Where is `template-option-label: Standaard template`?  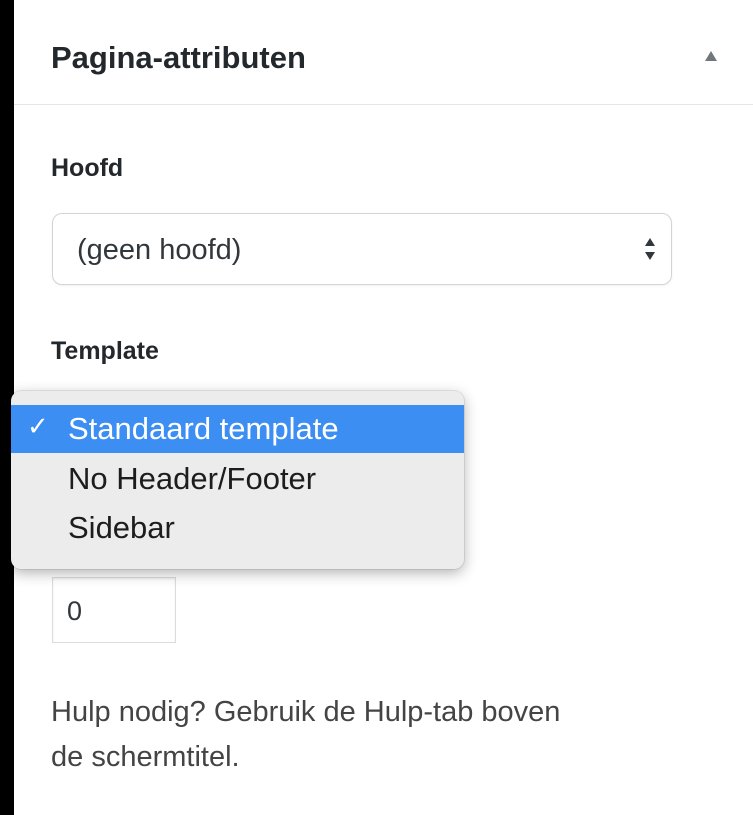
template-option-label: Standaard template is located at coordinates (203, 428).